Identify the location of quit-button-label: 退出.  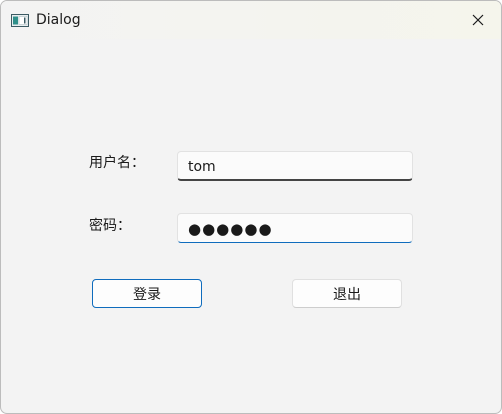
(347, 294).